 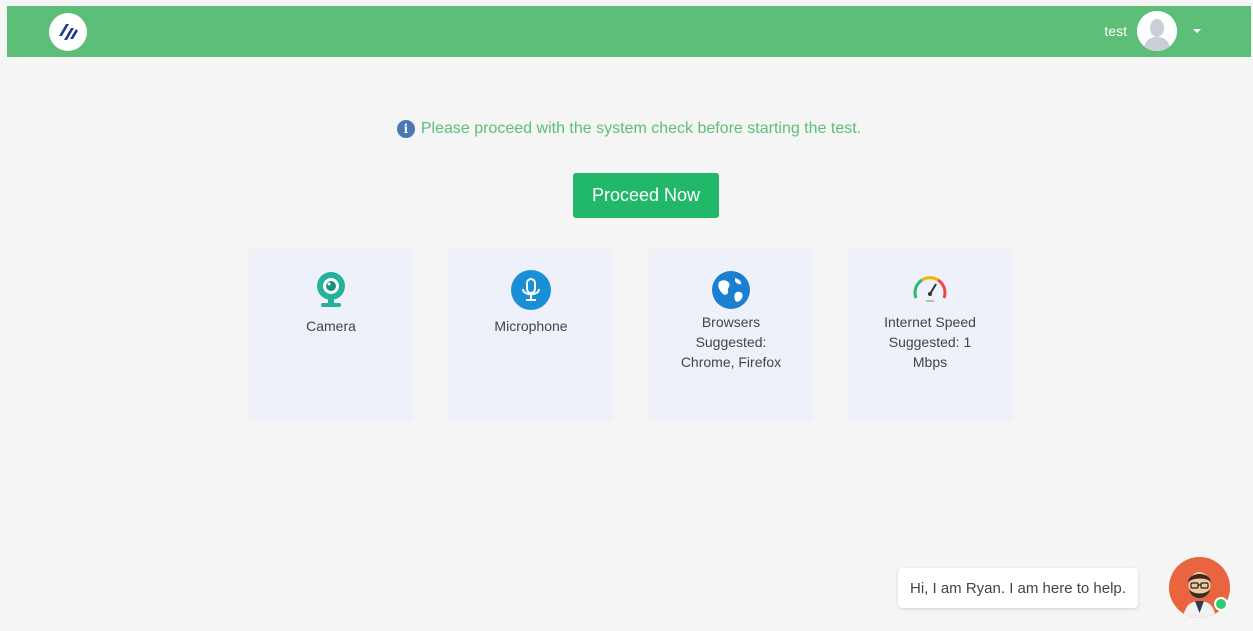 I want to click on microphone-icon, so click(x=531, y=290).